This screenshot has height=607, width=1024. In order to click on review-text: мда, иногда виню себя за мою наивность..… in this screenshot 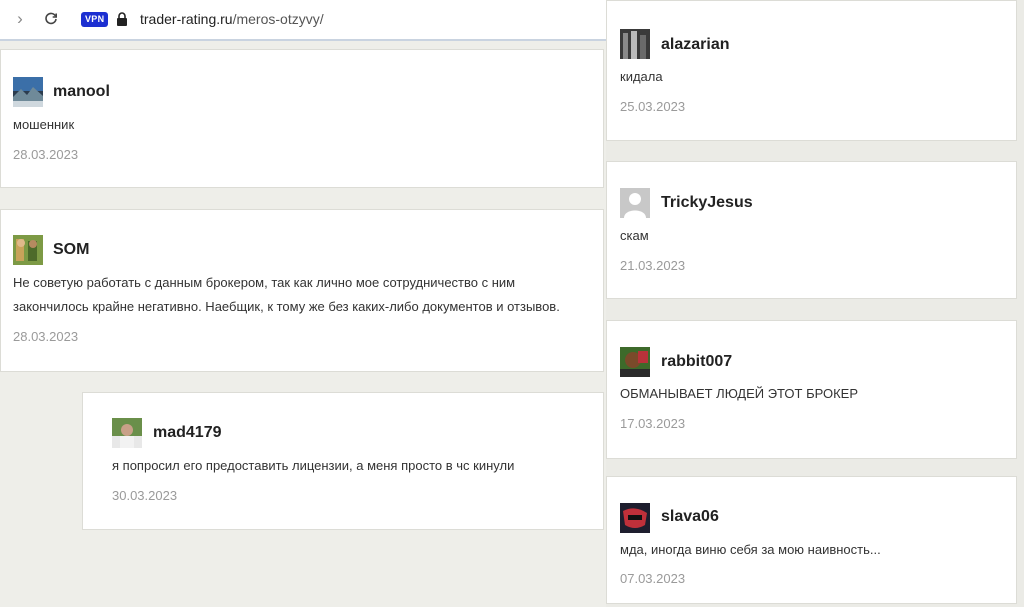, I will do `click(750, 549)`.